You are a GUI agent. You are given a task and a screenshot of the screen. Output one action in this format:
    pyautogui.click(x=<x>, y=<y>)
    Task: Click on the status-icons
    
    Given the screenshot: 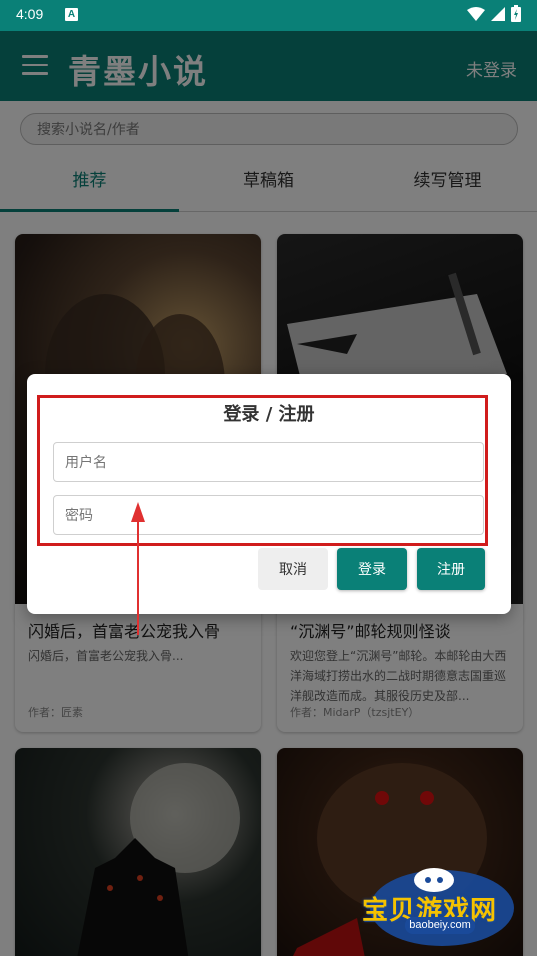 What is the action you would take?
    pyautogui.click(x=494, y=13)
    